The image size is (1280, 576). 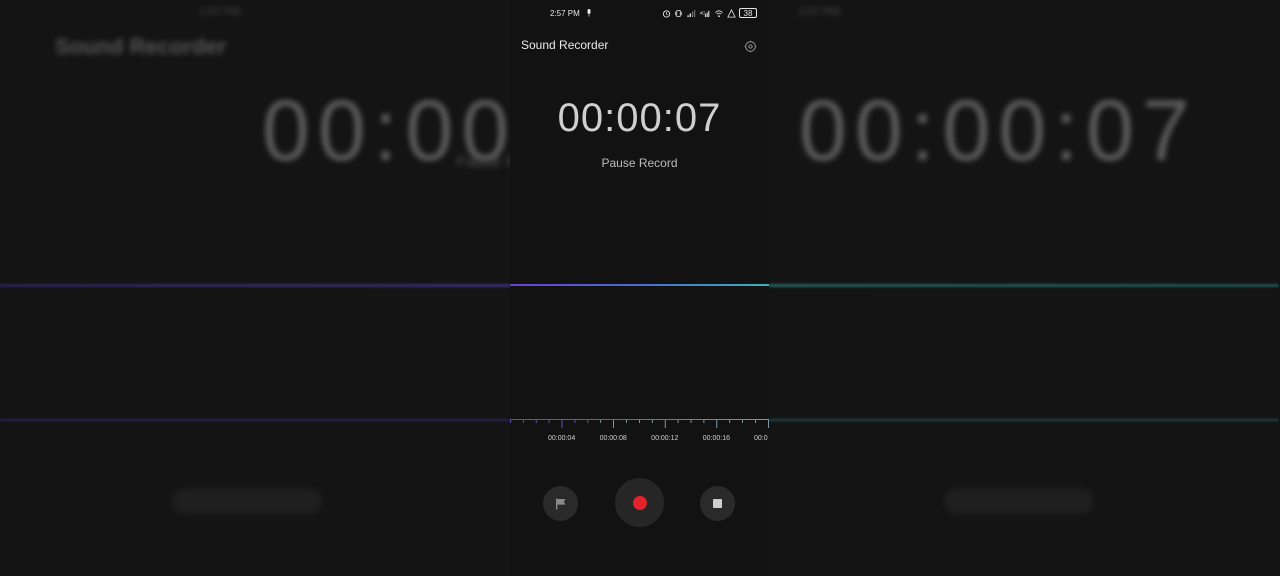 What do you see at coordinates (483, 162) in the screenshot?
I see `backdrop-status-text: Pause Record` at bounding box center [483, 162].